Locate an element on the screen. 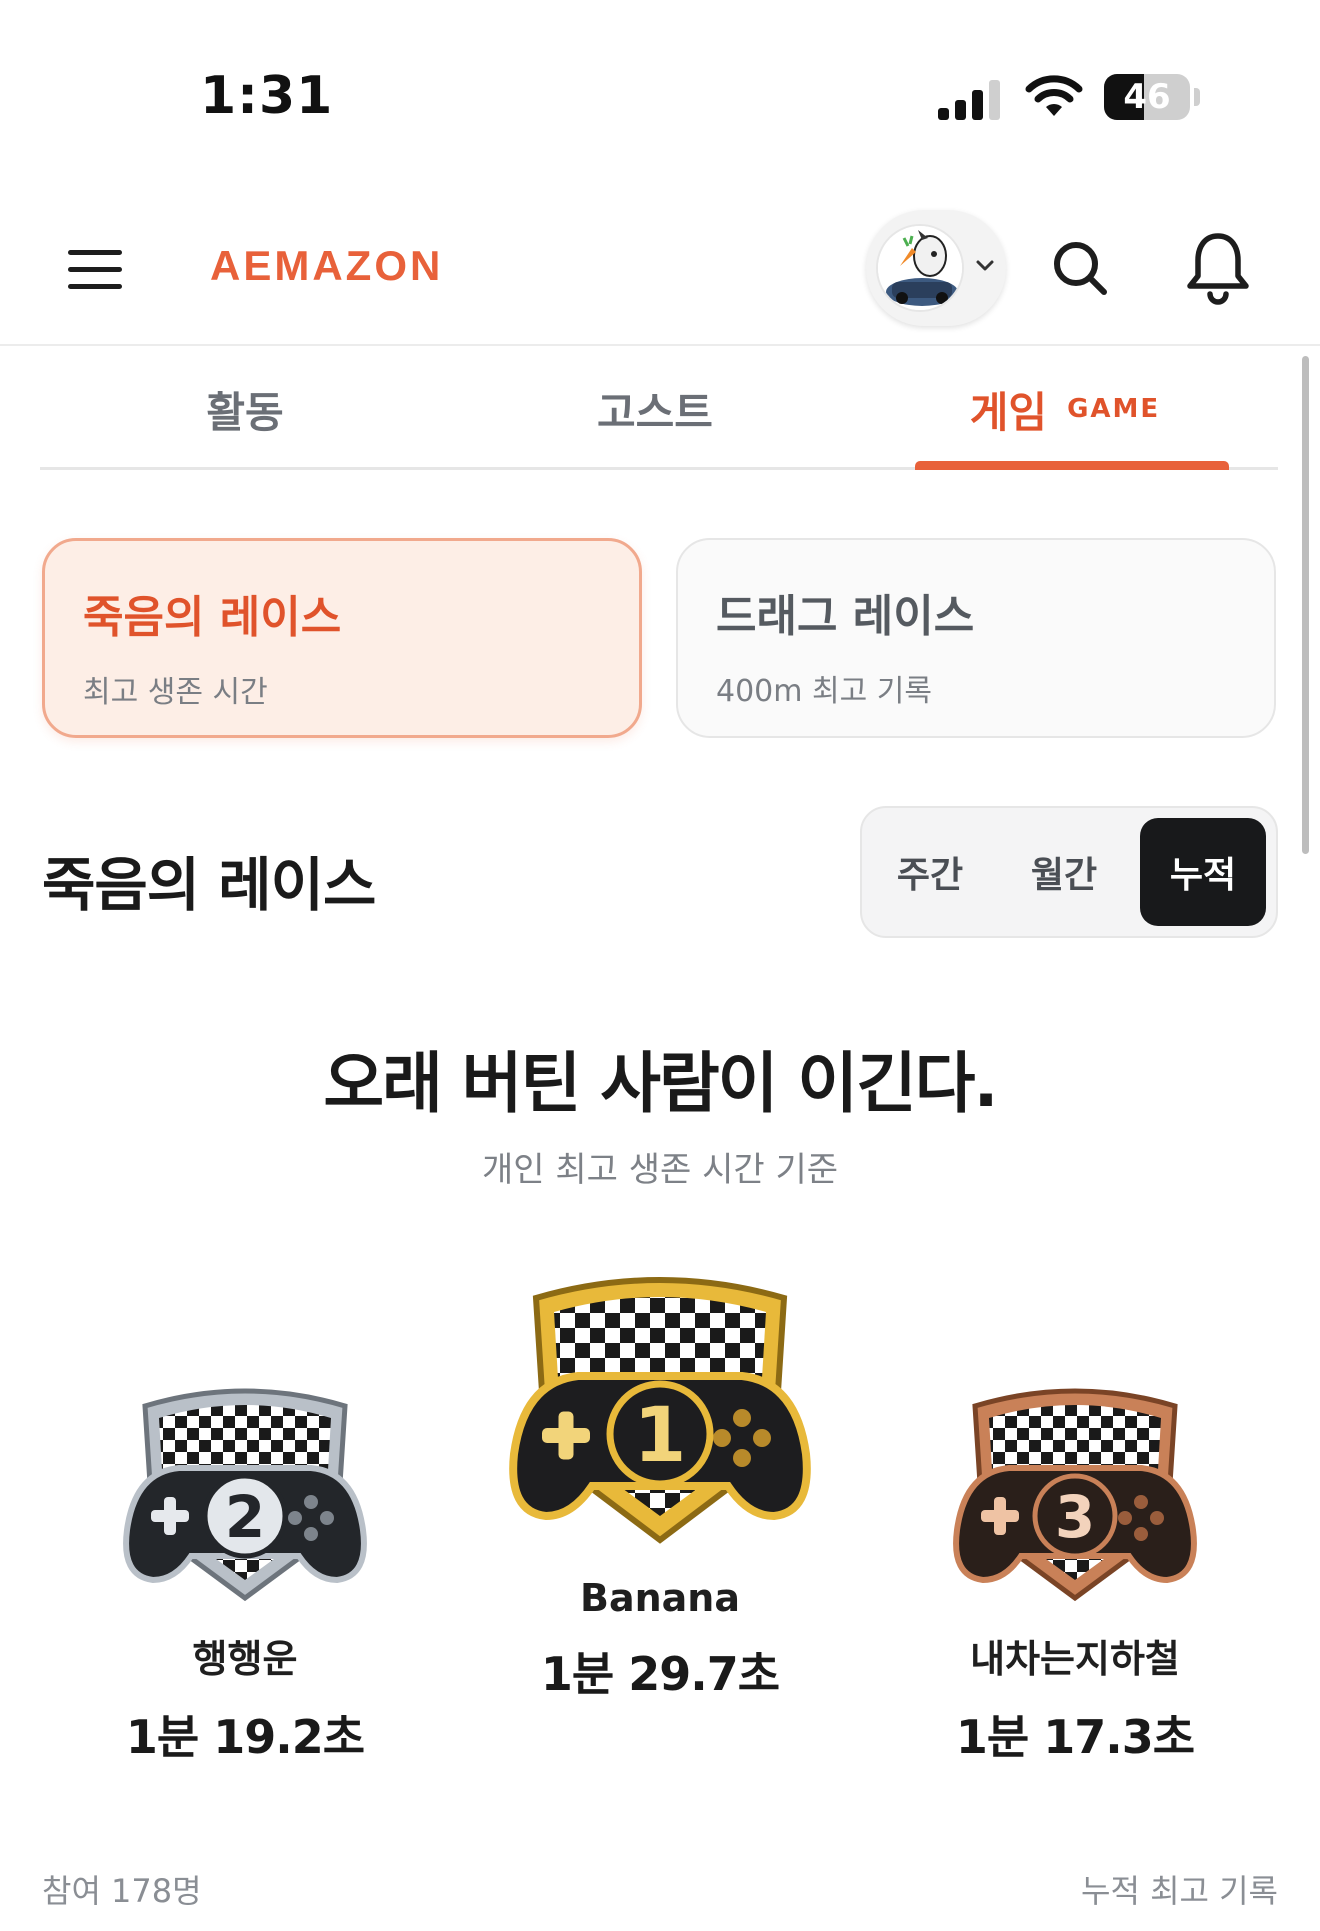 This screenshot has width=1320, height=1931. leaderboard-headline: 오래 버틴 사람이 이긴다. is located at coordinates (660, 1083).